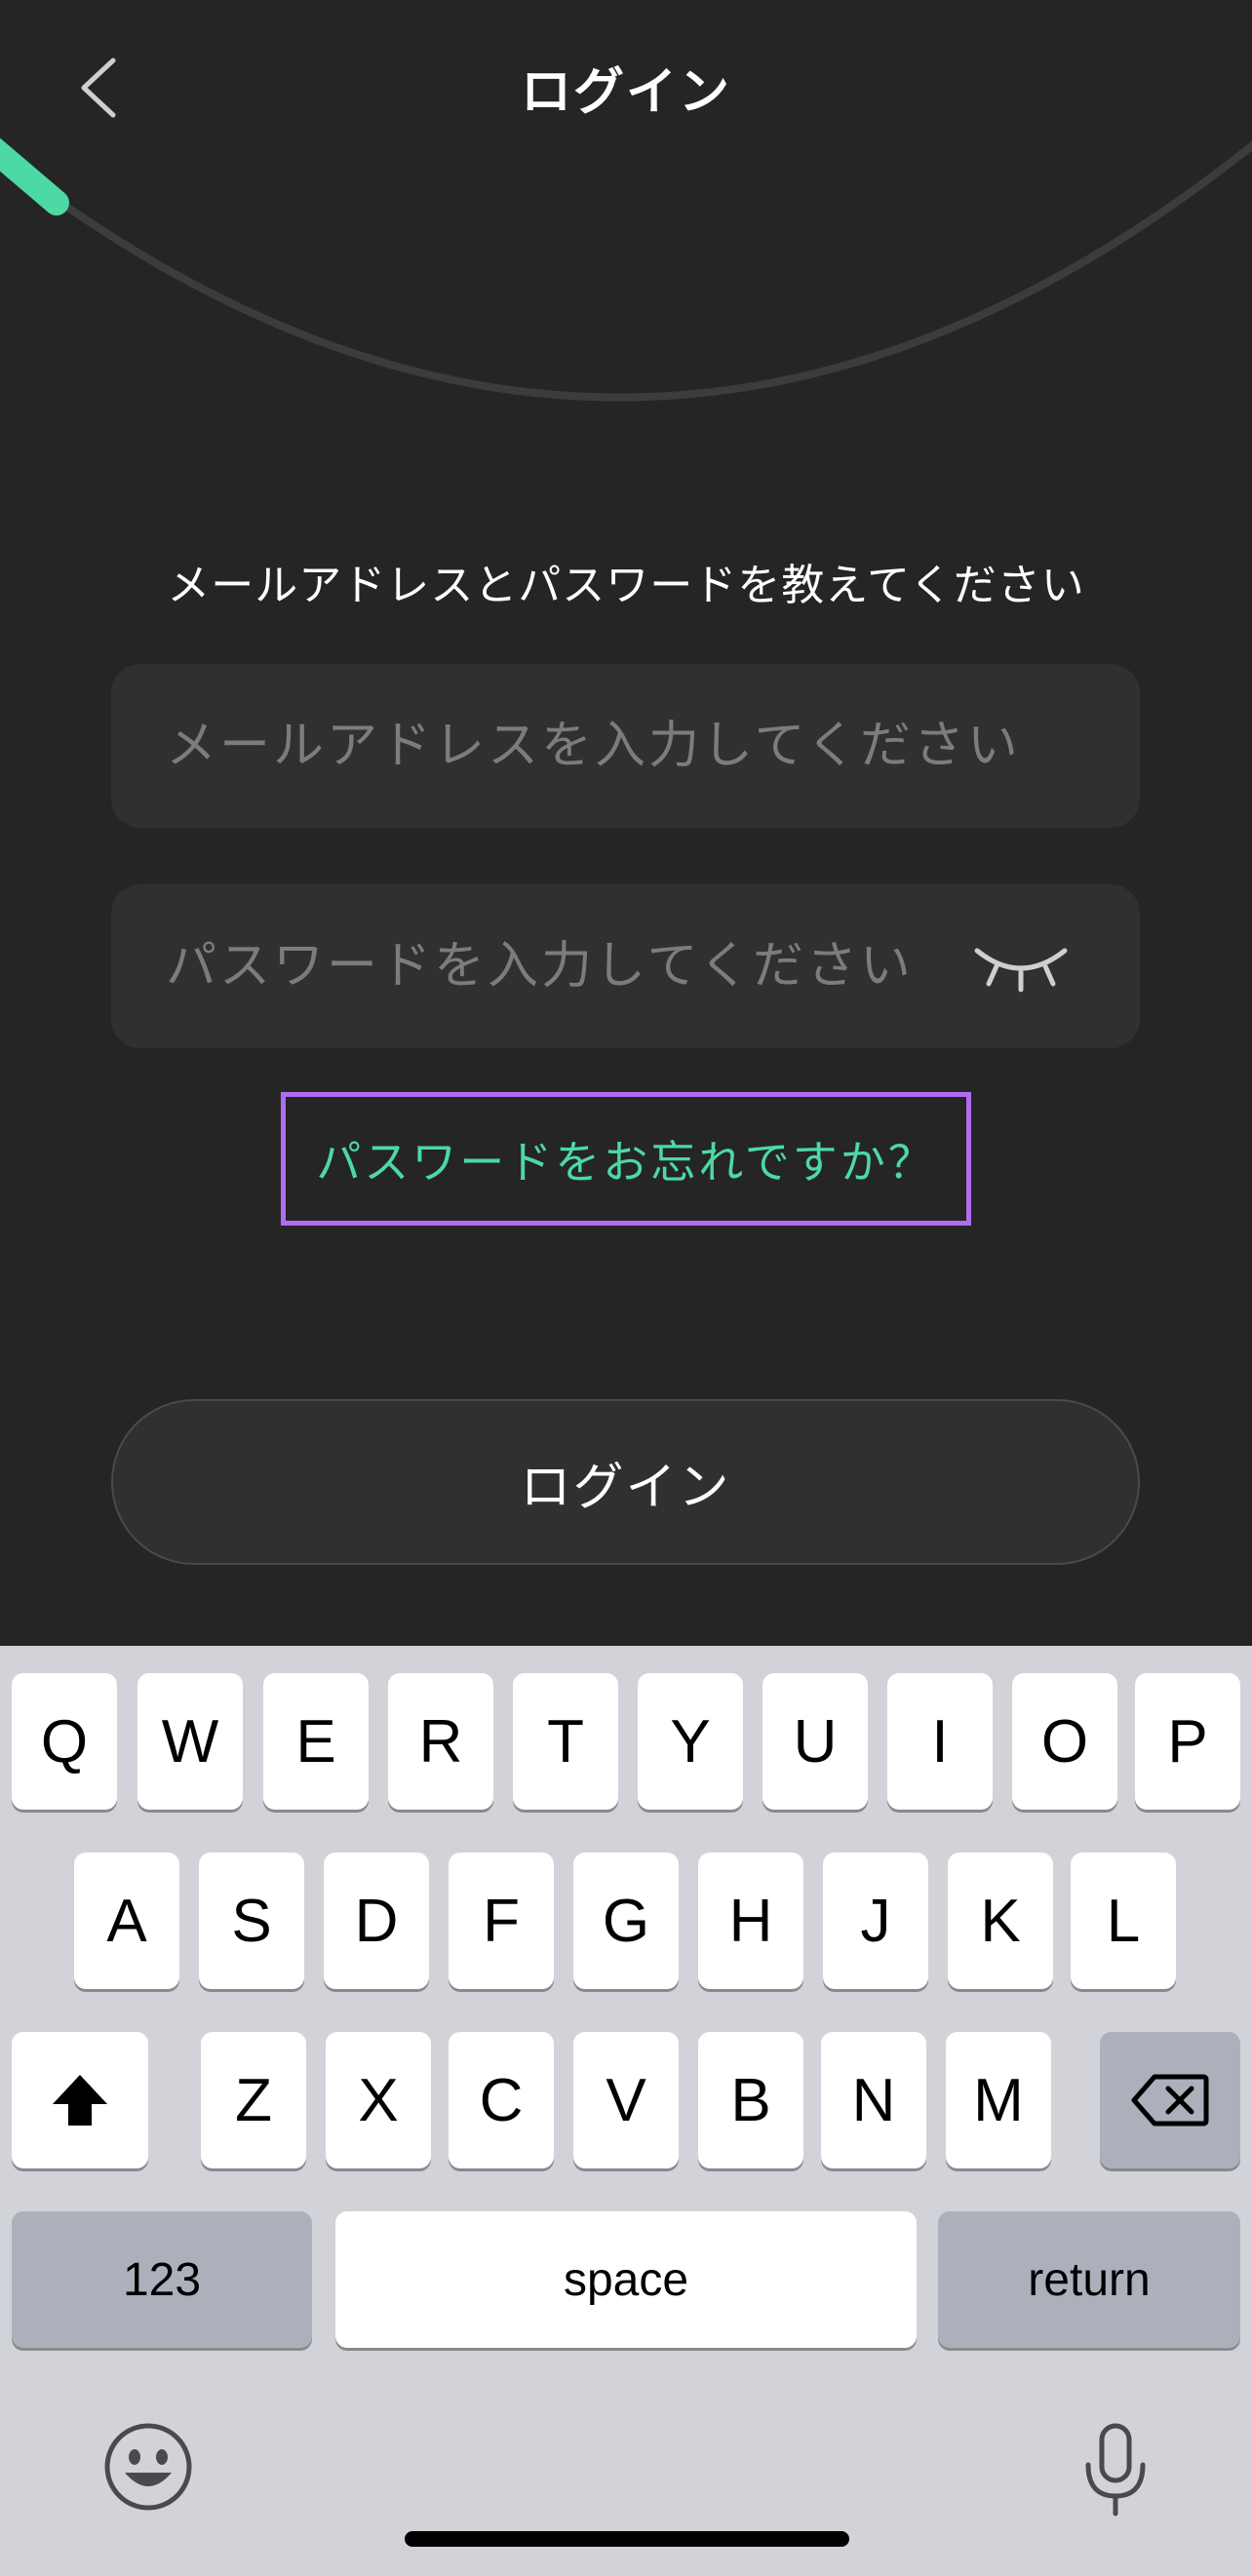  I want to click on key-c: C, so click(502, 2100).